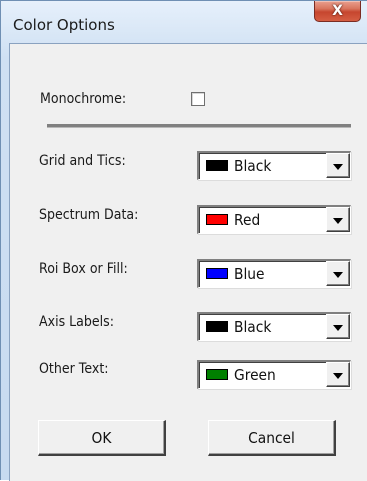 Image resolution: width=367 pixels, height=481 pixels. Describe the element at coordinates (217, 374) in the screenshot. I see `other-text-color-swatch` at that location.